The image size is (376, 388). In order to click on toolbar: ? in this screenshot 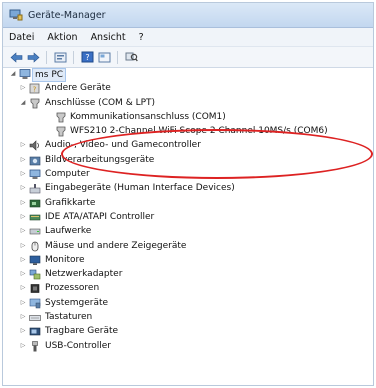, I will do `click(188, 57)`.